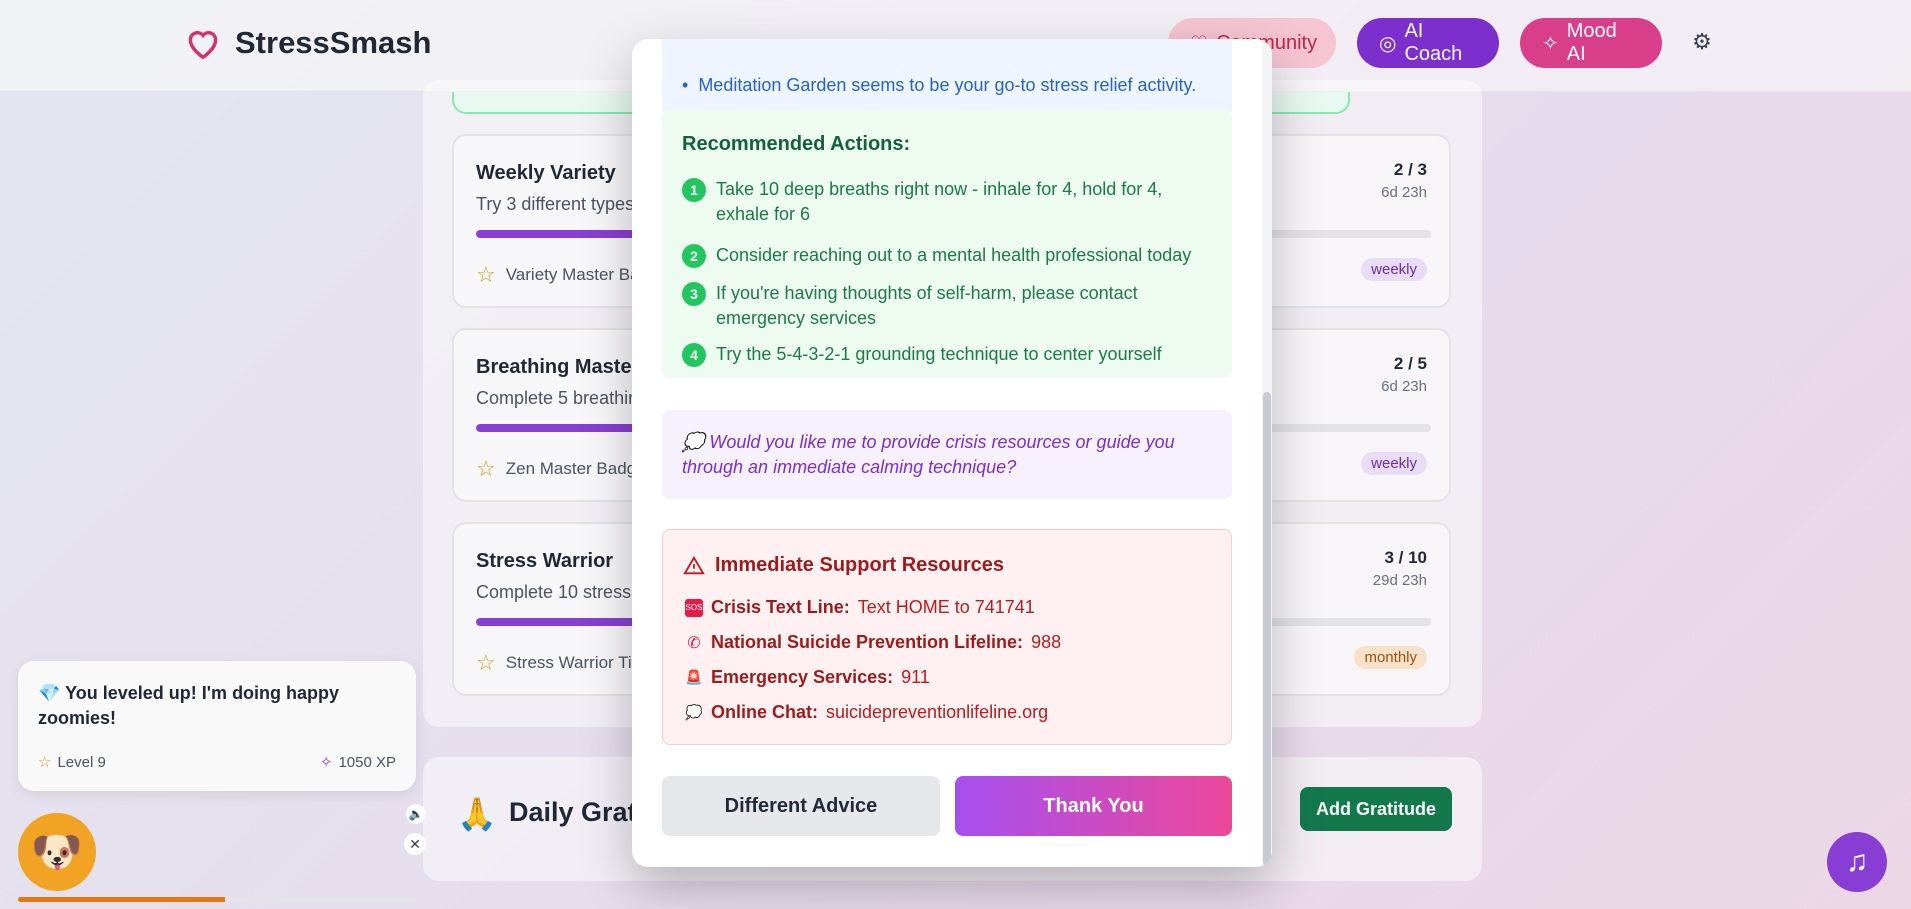  I want to click on phone-icon: ✆, so click(694, 643).